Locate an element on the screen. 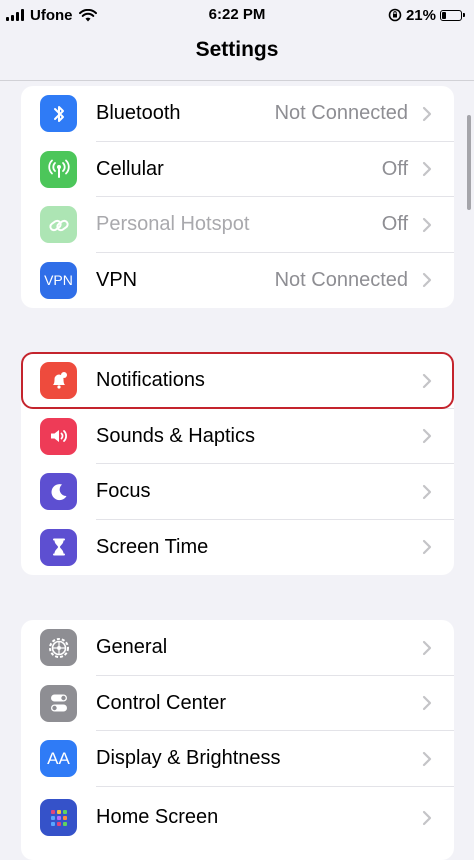  settings-row-vpn: VPN VPN Not Connected is located at coordinates (237, 281).